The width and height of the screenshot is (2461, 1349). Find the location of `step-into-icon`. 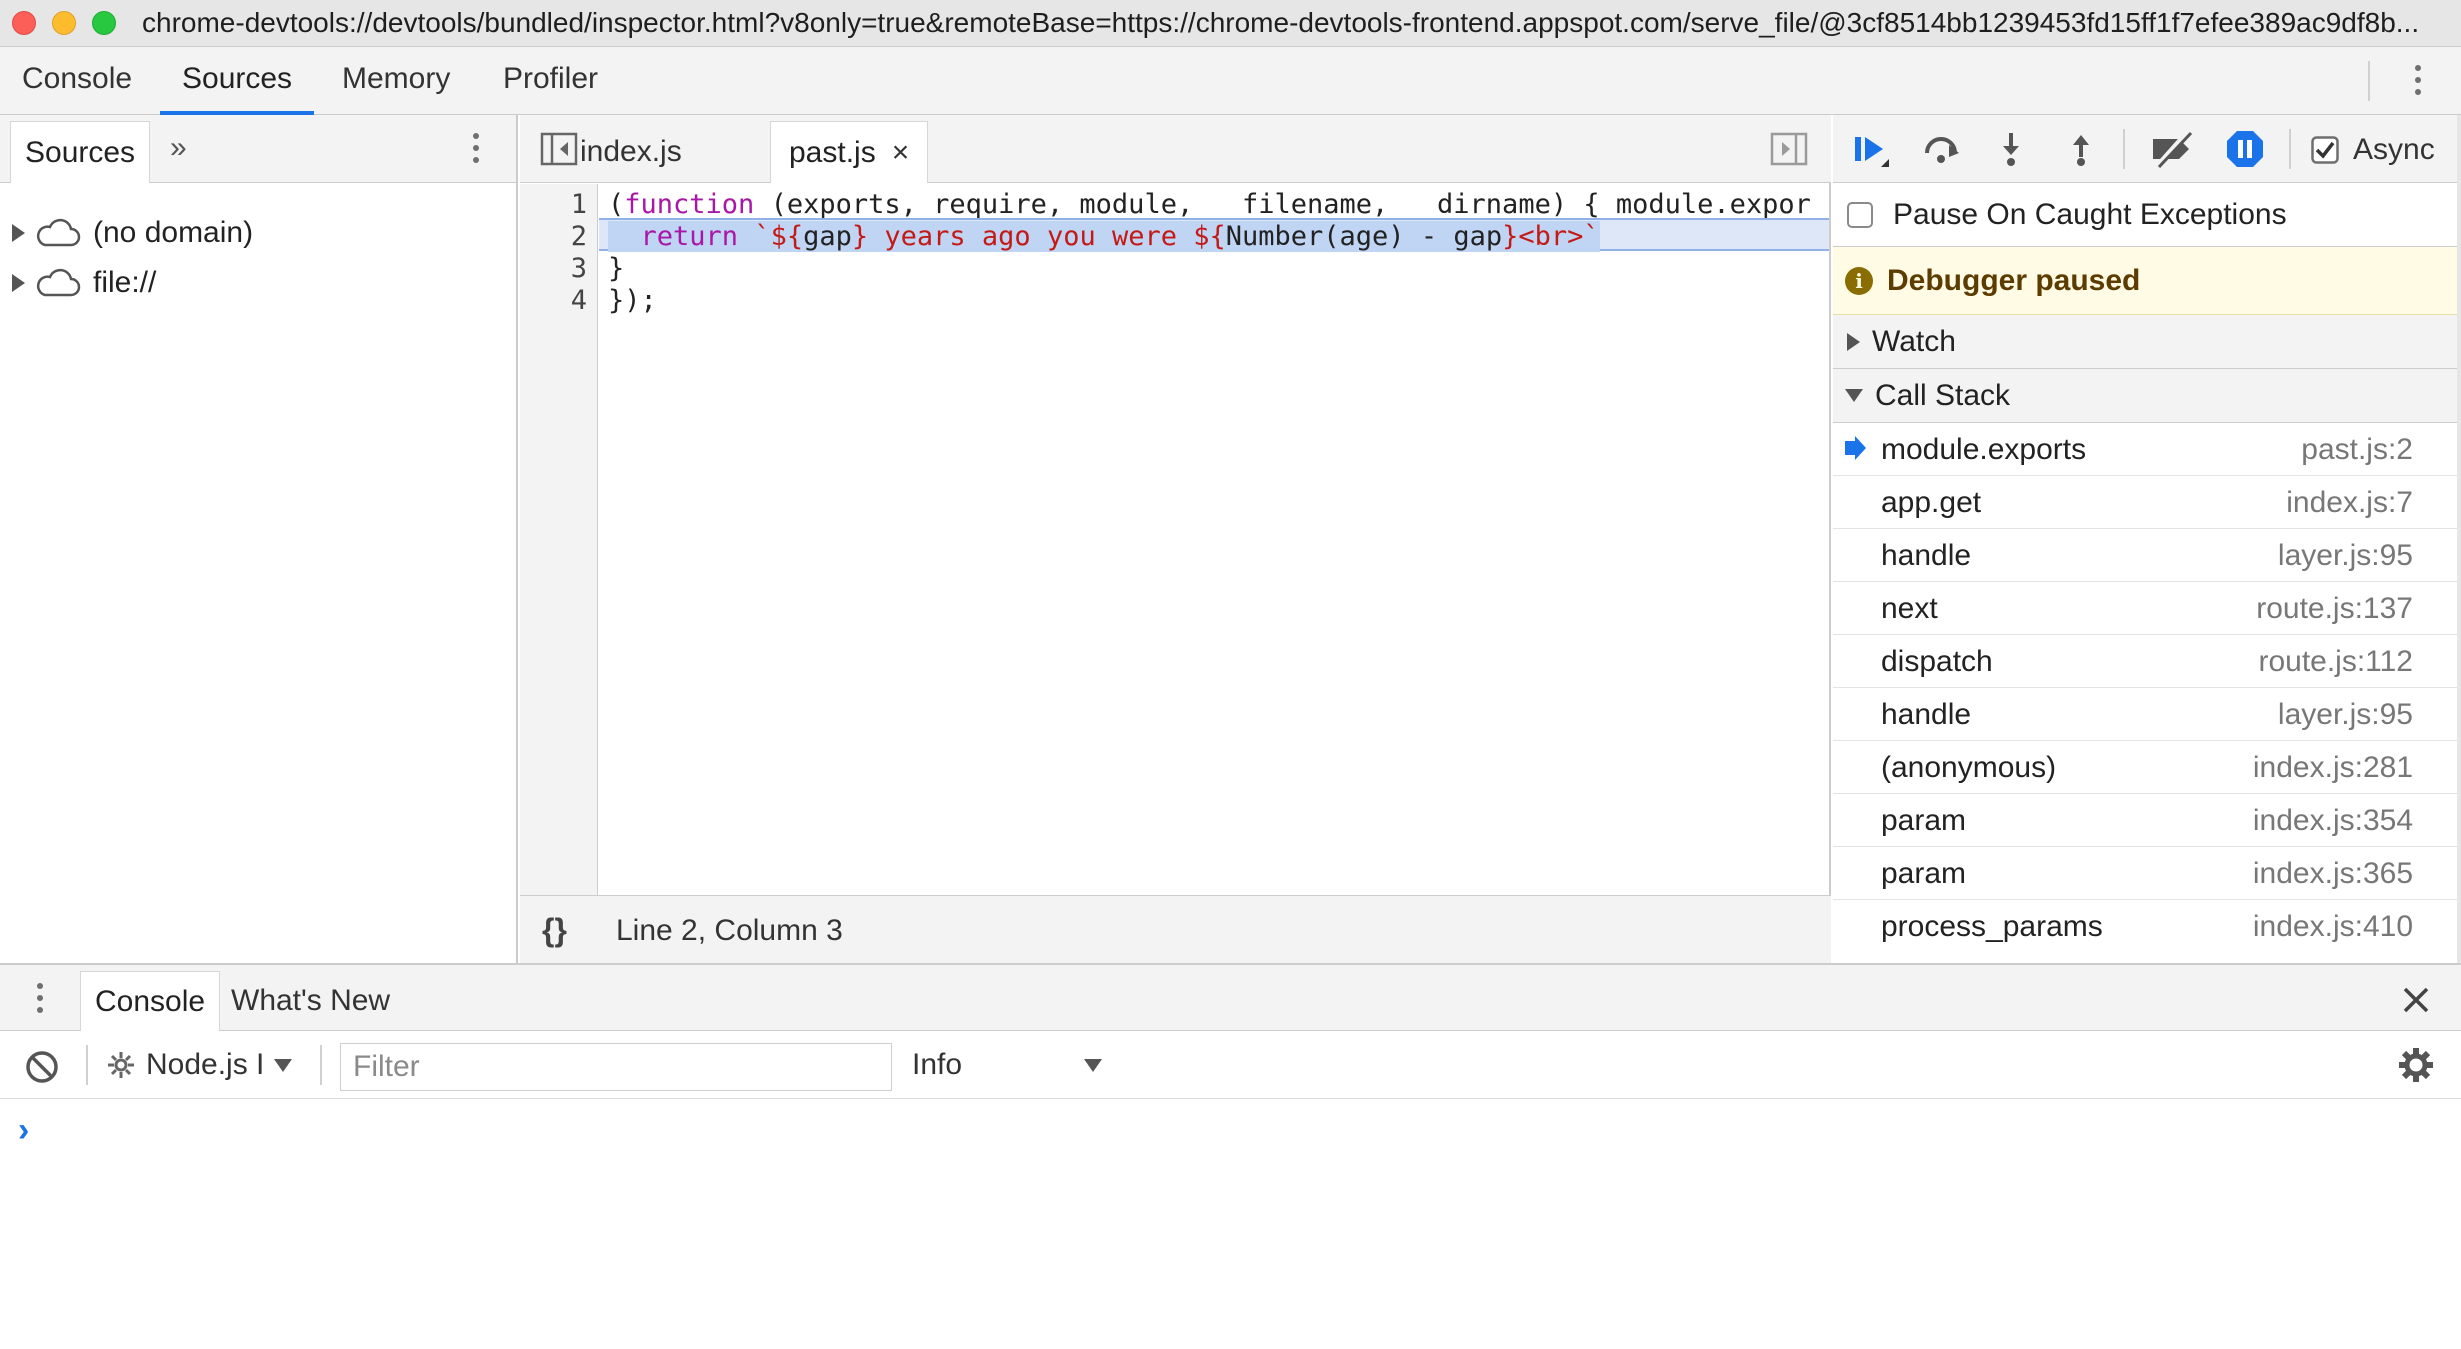

step-into-icon is located at coordinates (2011, 149).